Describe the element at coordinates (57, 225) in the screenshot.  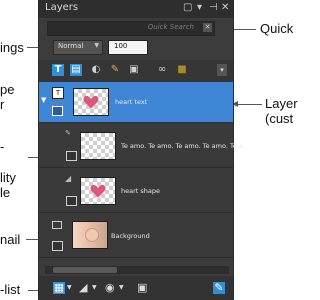
I see `raster-indicator-icon` at that location.